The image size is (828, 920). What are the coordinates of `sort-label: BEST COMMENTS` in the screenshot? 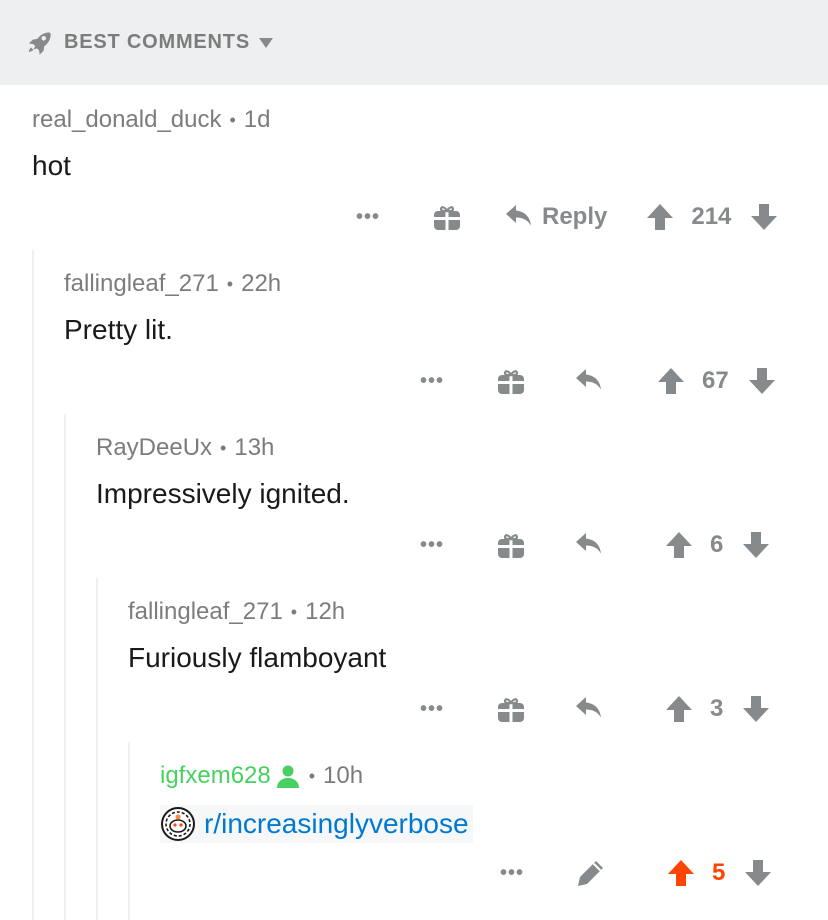 It's located at (157, 42).